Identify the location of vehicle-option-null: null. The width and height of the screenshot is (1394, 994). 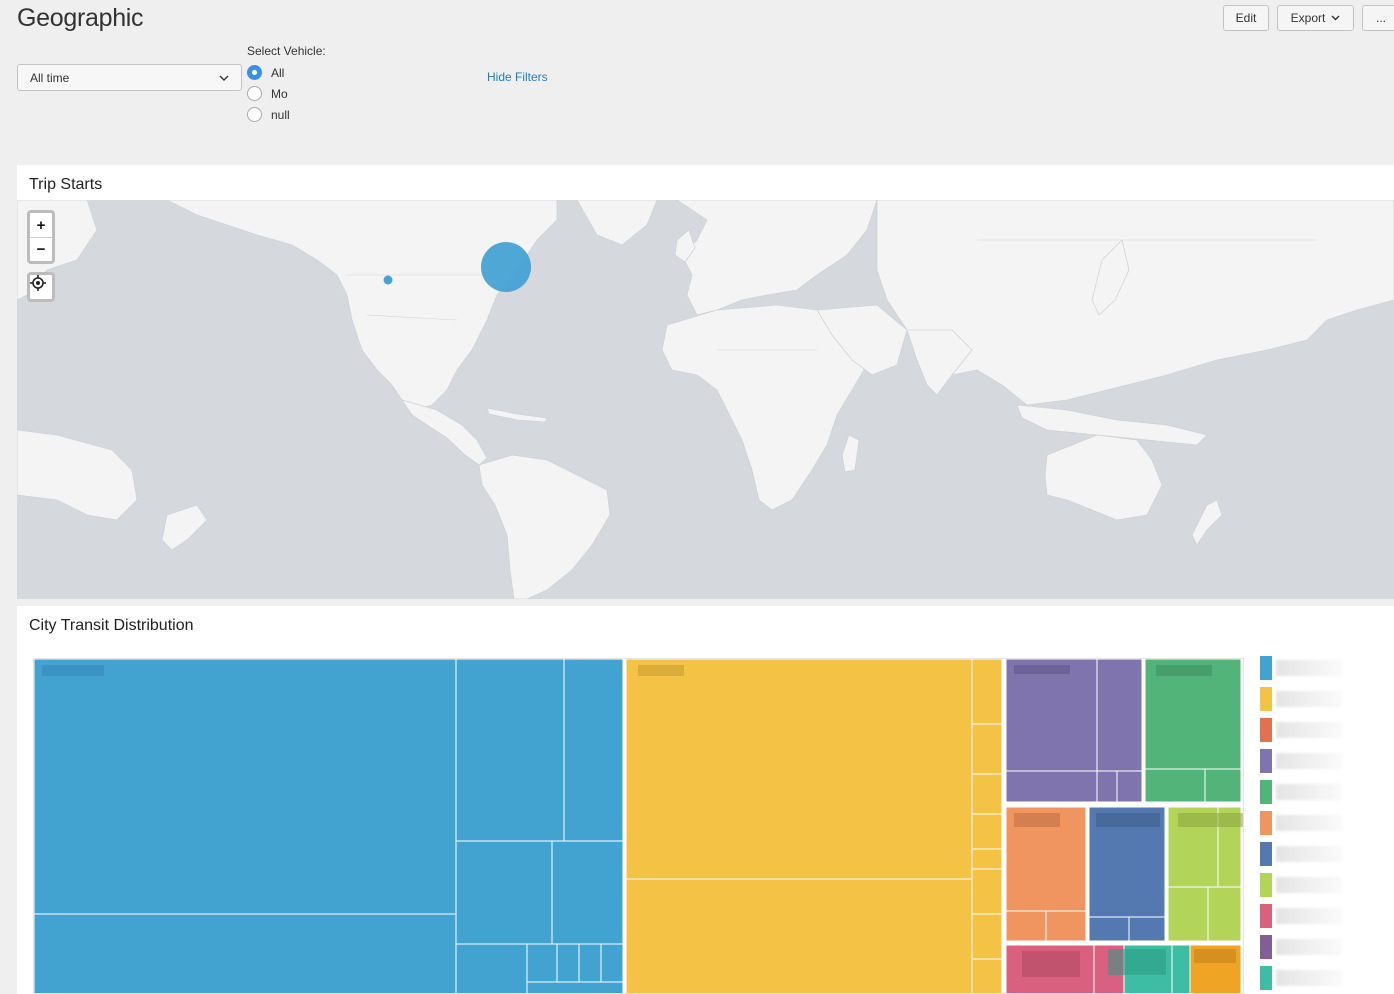
(268, 114).